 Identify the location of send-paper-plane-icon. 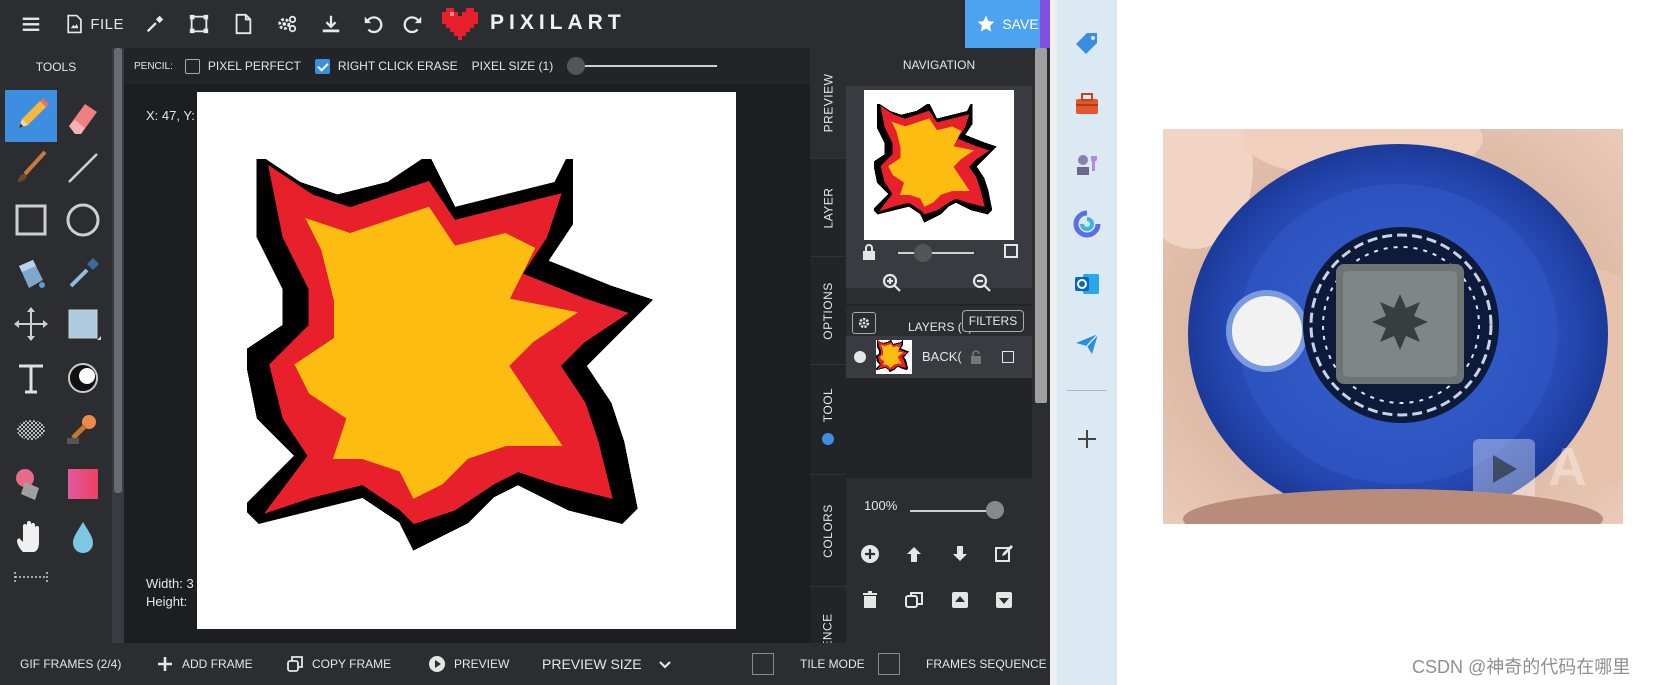
(1087, 344).